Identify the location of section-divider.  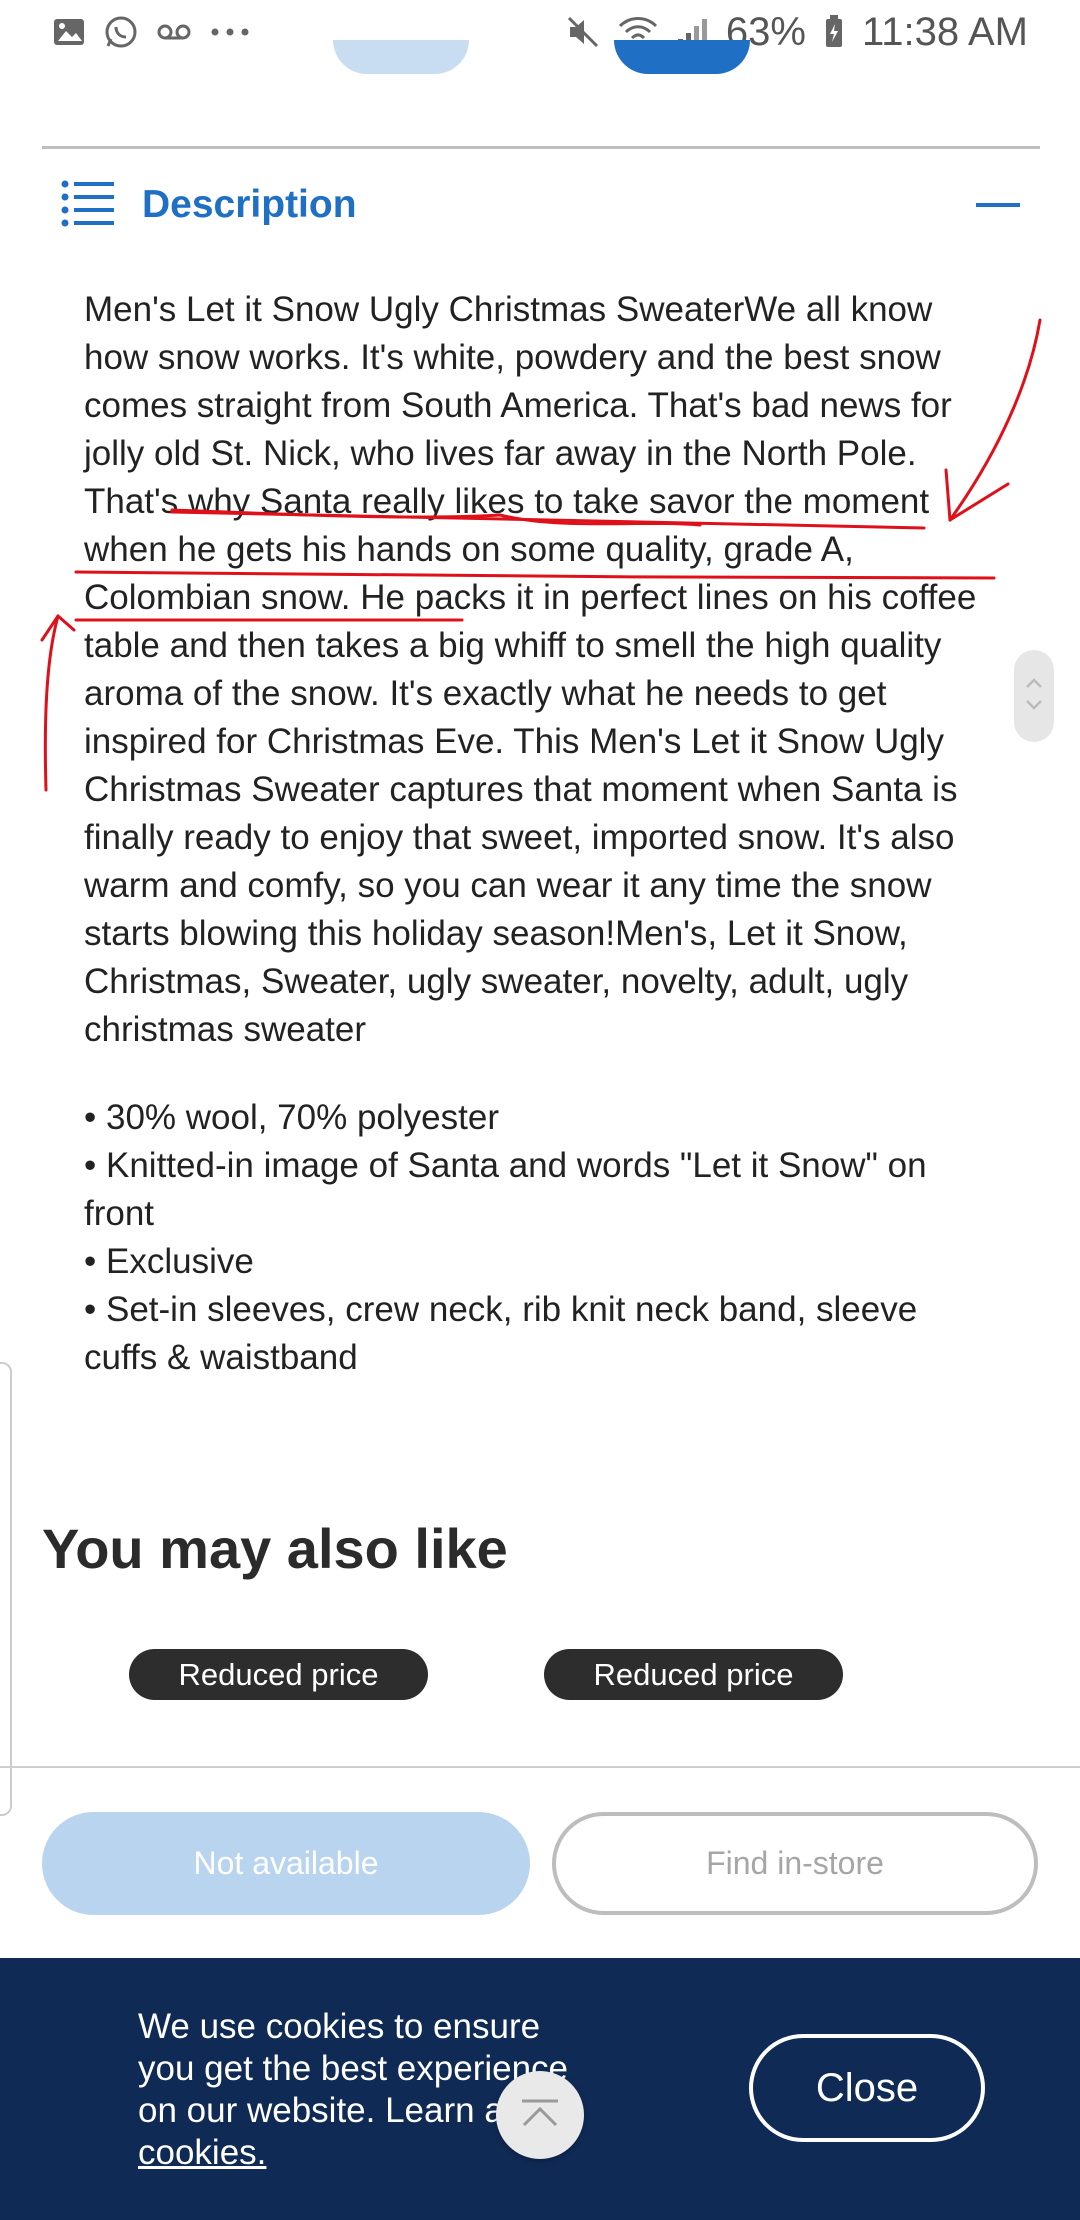
(541, 147).